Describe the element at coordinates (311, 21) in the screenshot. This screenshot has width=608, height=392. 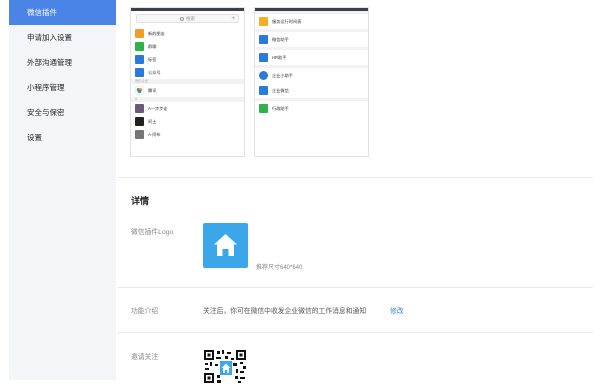
I see `list-item: 服务运行时间表` at that location.